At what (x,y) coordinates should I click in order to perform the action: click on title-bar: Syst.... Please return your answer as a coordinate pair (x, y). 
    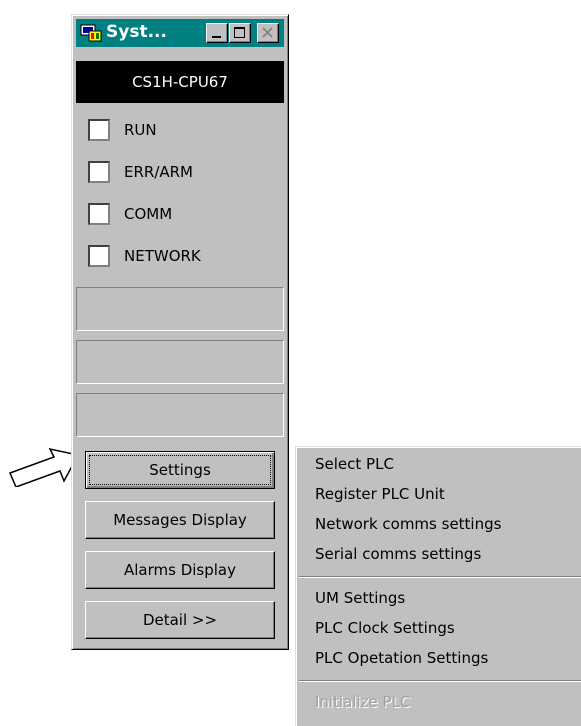
    Looking at the image, I should click on (180, 33).